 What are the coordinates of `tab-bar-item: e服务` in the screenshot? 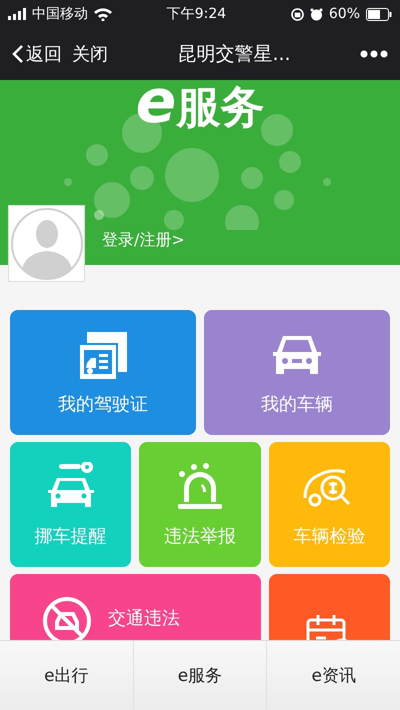 It's located at (201, 675).